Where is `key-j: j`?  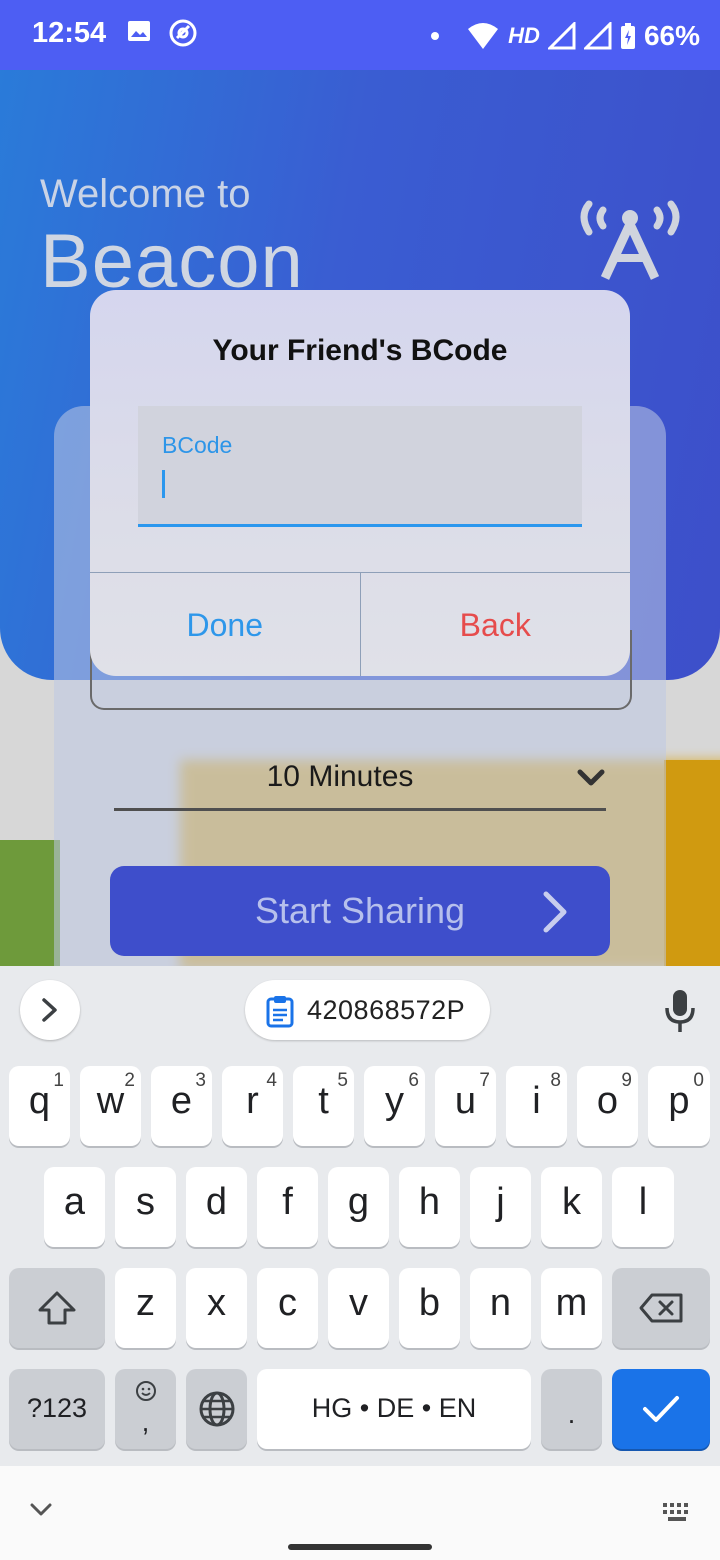 key-j: j is located at coordinates (500, 1207).